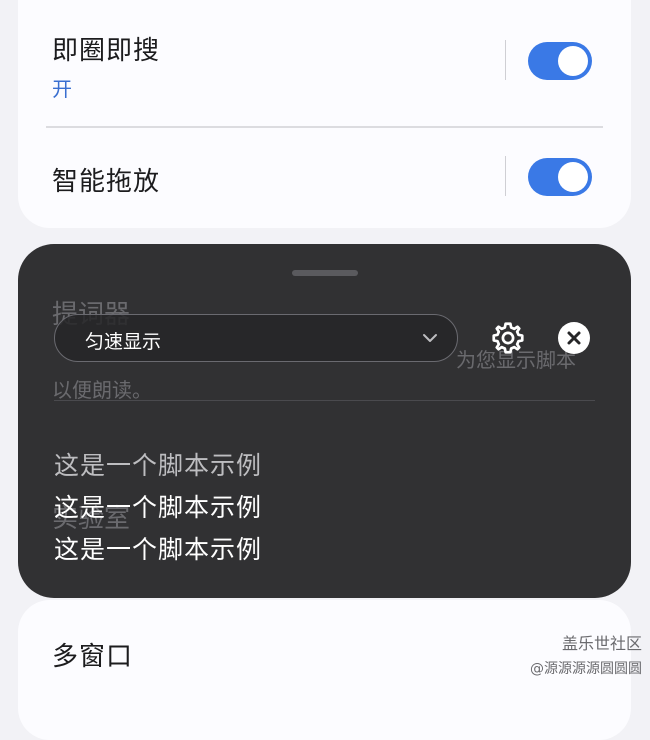 The width and height of the screenshot is (650, 740). I want to click on display-mode-dropdown: 匀速显示, so click(256, 338).